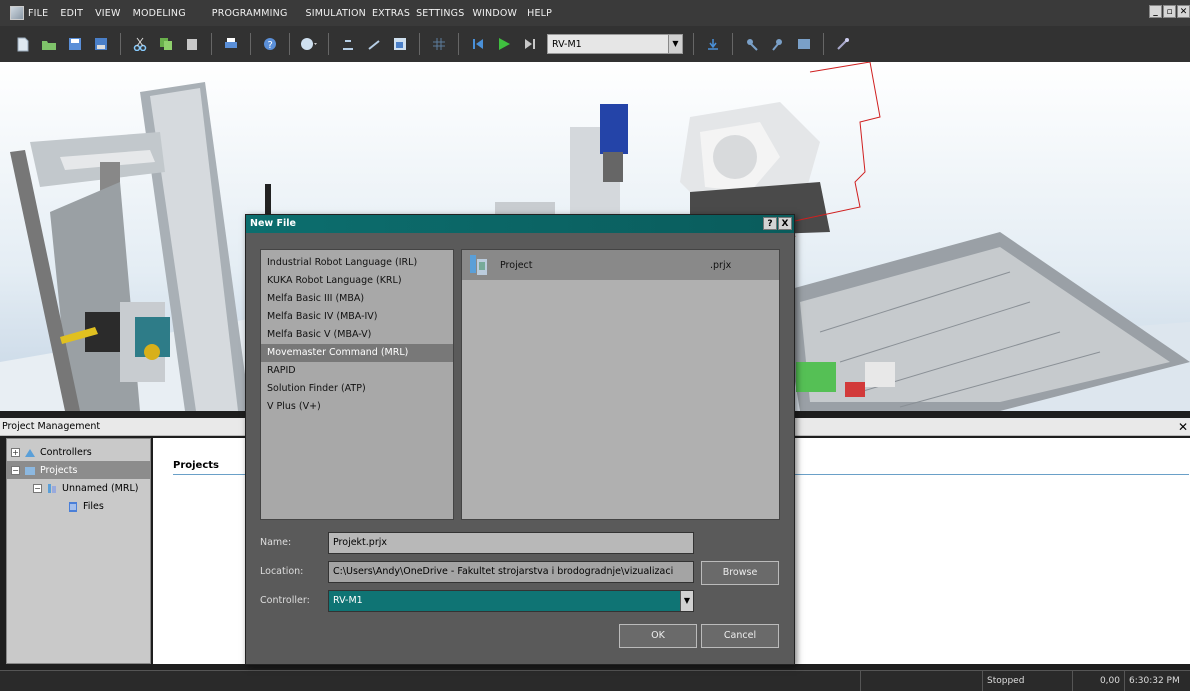 The height and width of the screenshot is (691, 1190). Describe the element at coordinates (804, 44) in the screenshot. I see `image-icon` at that location.